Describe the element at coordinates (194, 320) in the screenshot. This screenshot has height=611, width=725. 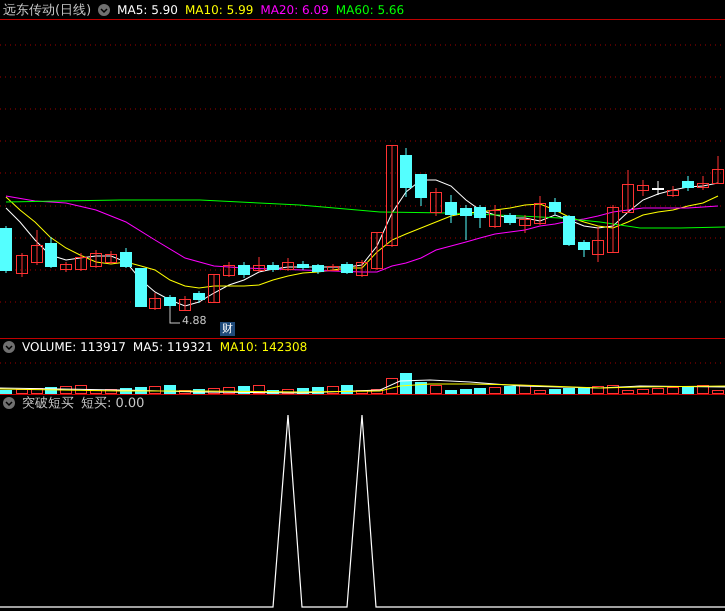
I see `low-price-label: 4.88` at that location.